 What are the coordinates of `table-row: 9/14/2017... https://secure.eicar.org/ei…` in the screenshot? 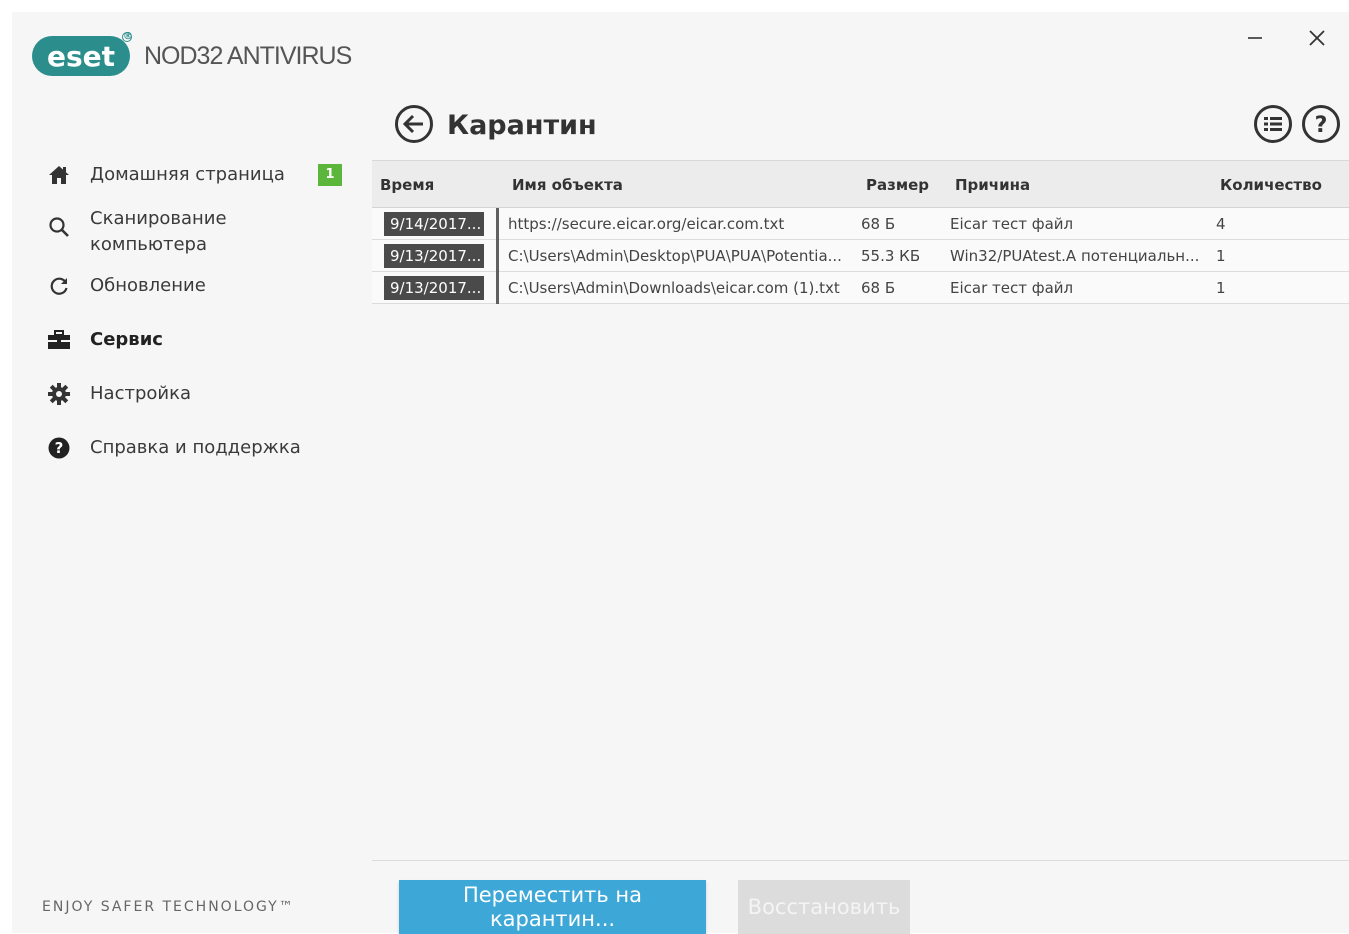 It's located at (860, 224).